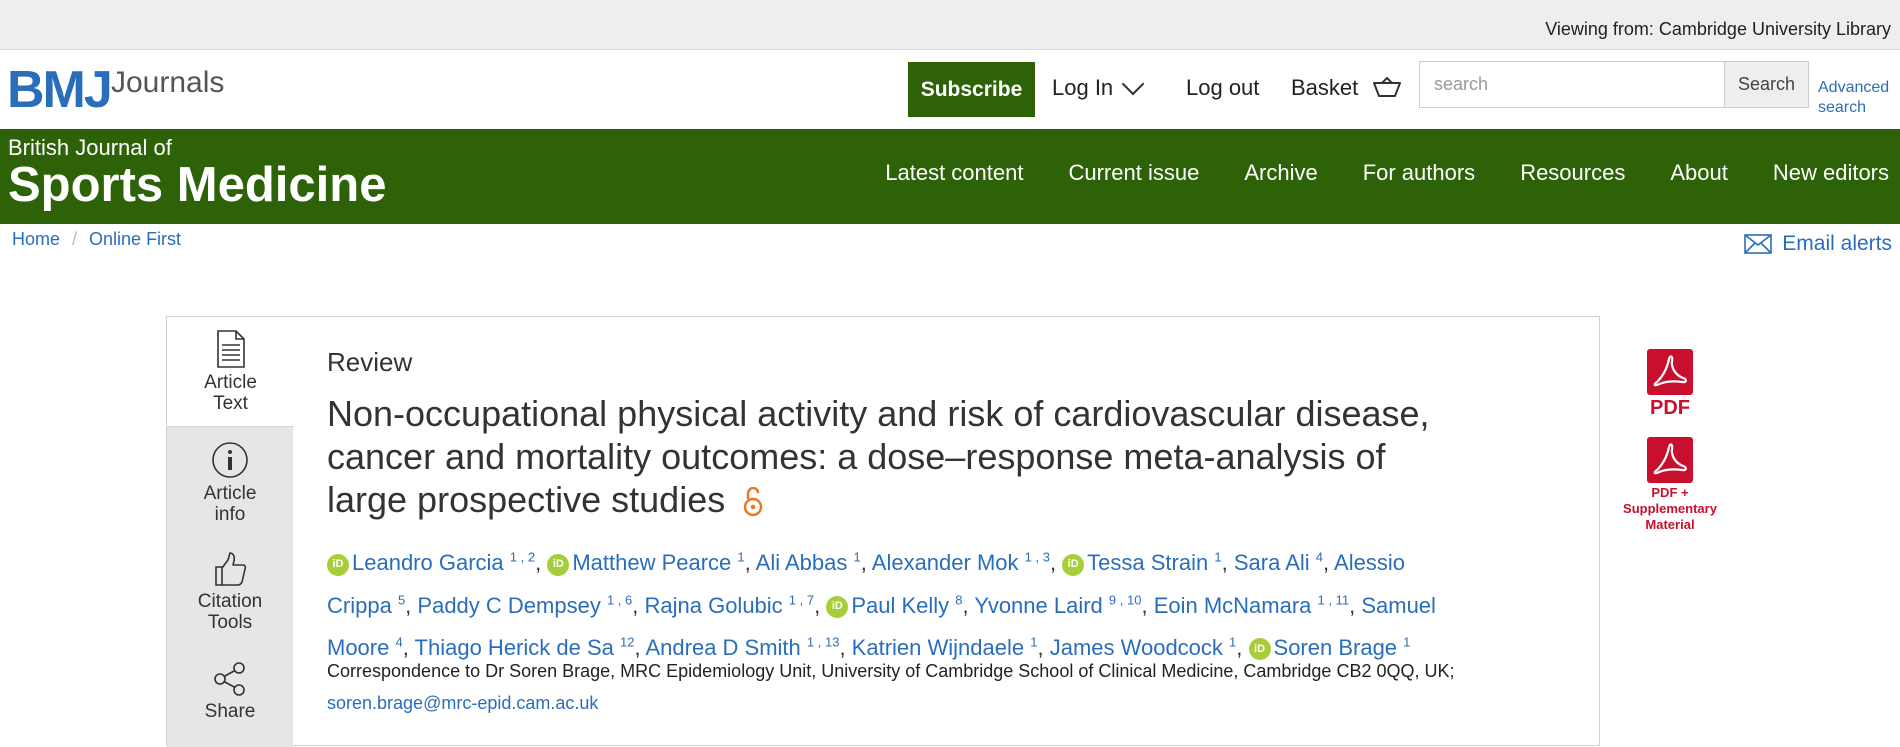 The height and width of the screenshot is (747, 1900). Describe the element at coordinates (230, 483) in the screenshot. I see `tab-article-info: Article info` at that location.